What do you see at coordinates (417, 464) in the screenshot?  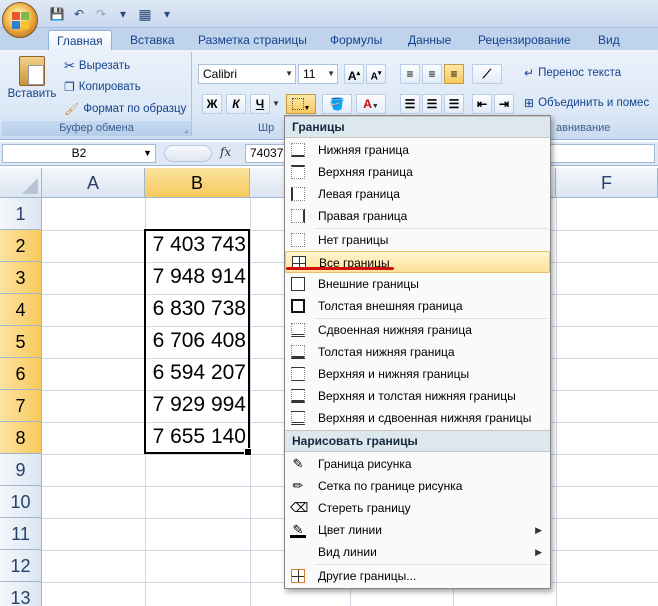 I see `menu-item-draw-border: ✎ Граница рисунка` at bounding box center [417, 464].